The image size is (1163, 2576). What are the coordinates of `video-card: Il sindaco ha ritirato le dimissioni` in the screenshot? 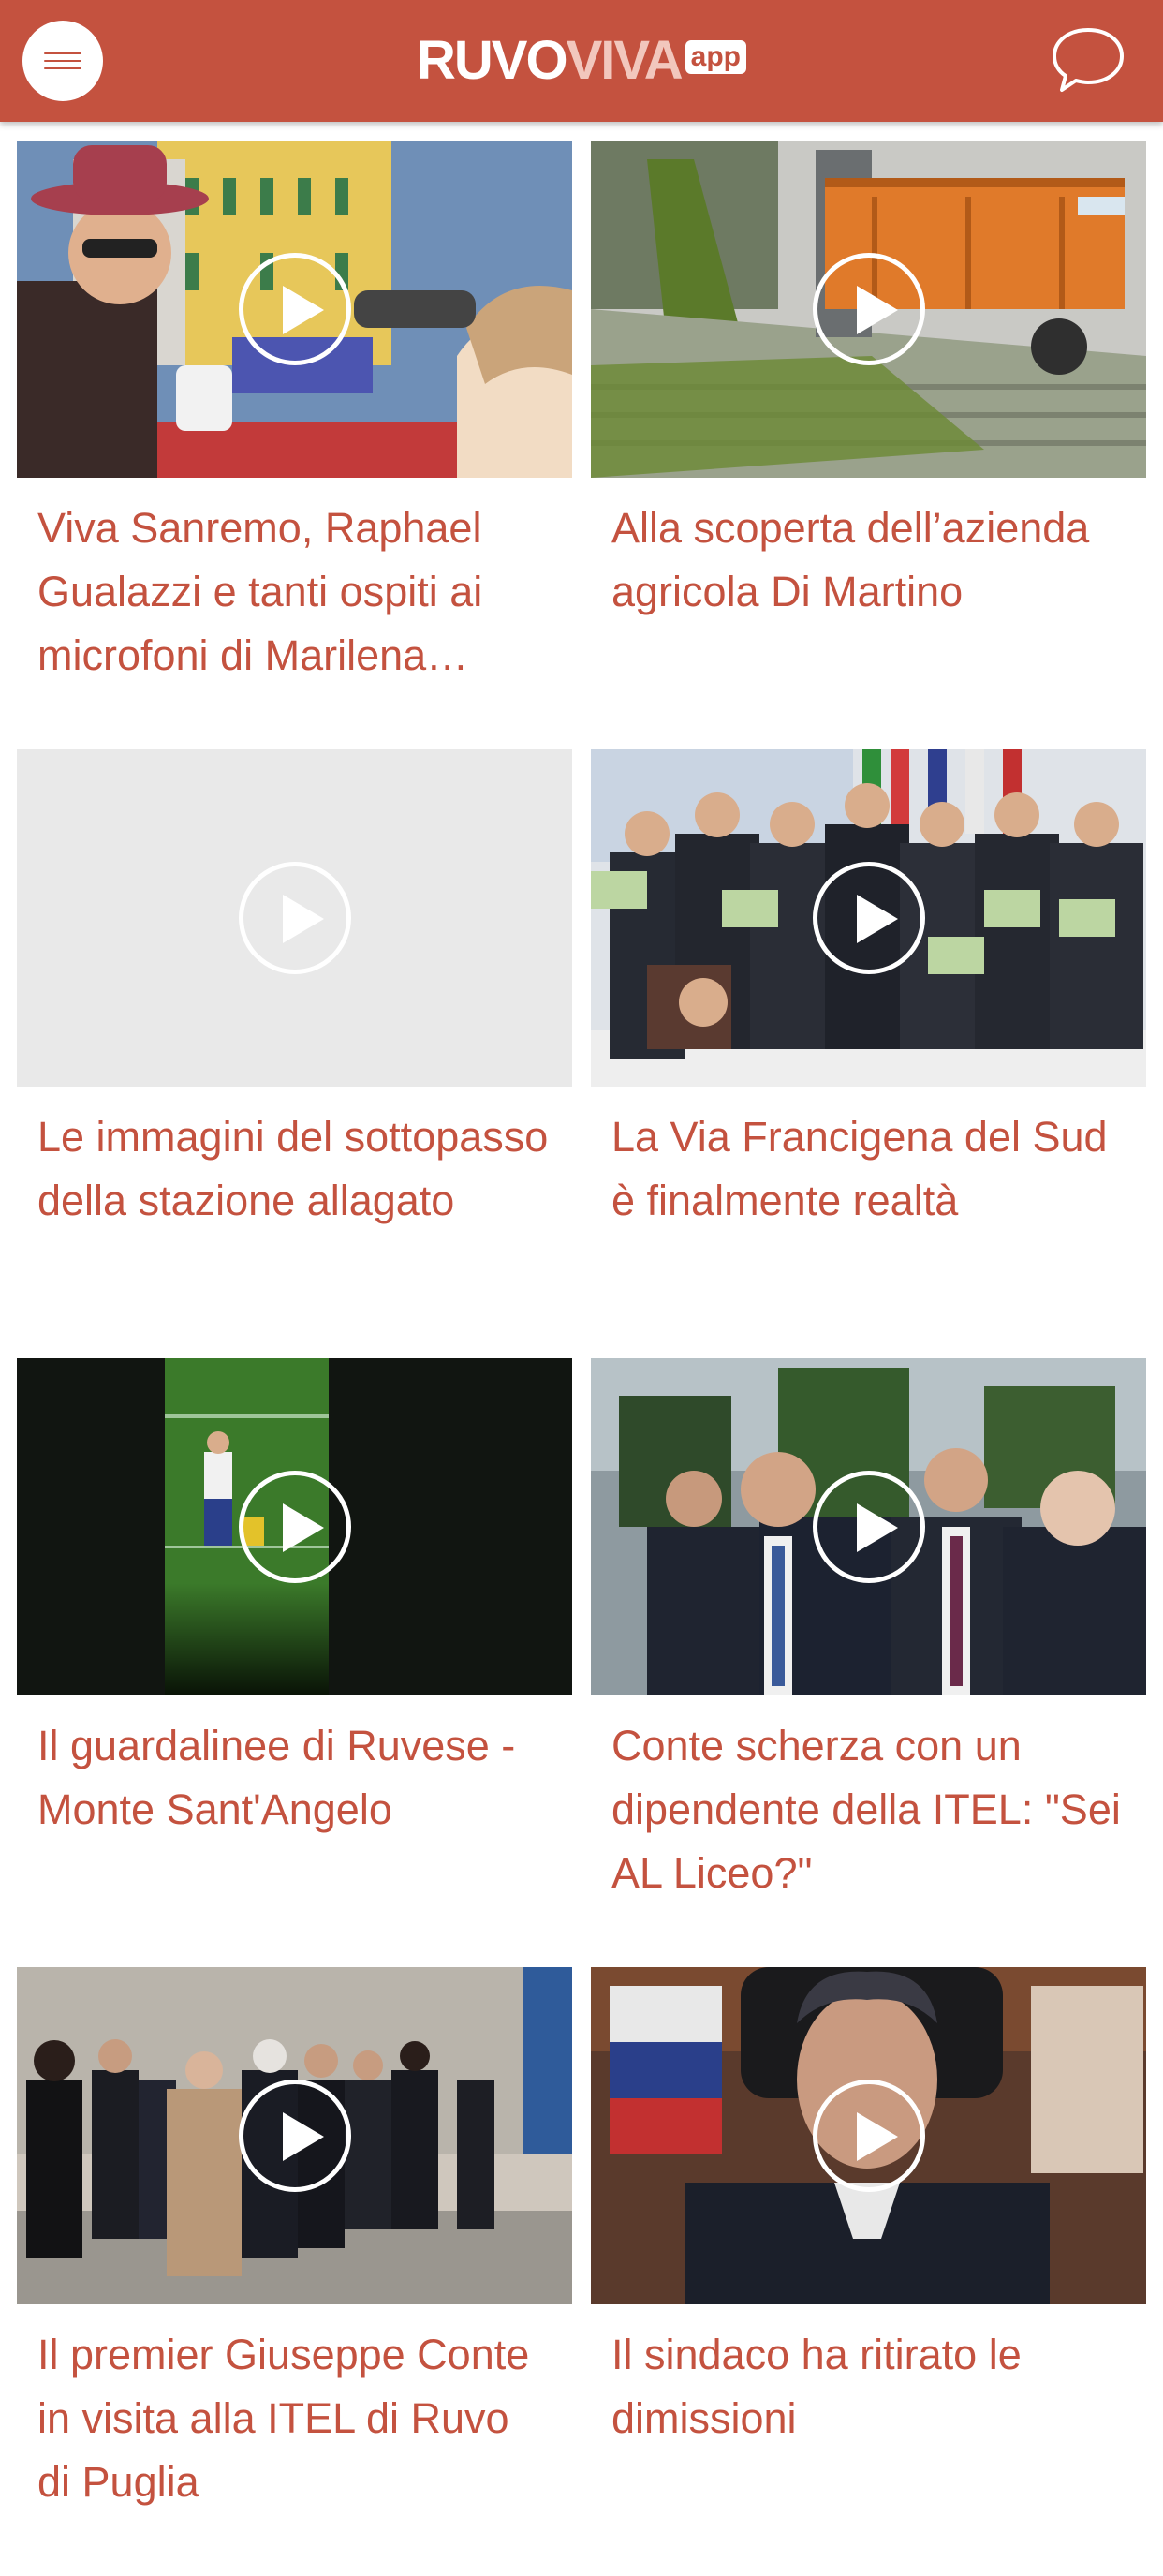 It's located at (869, 2271).